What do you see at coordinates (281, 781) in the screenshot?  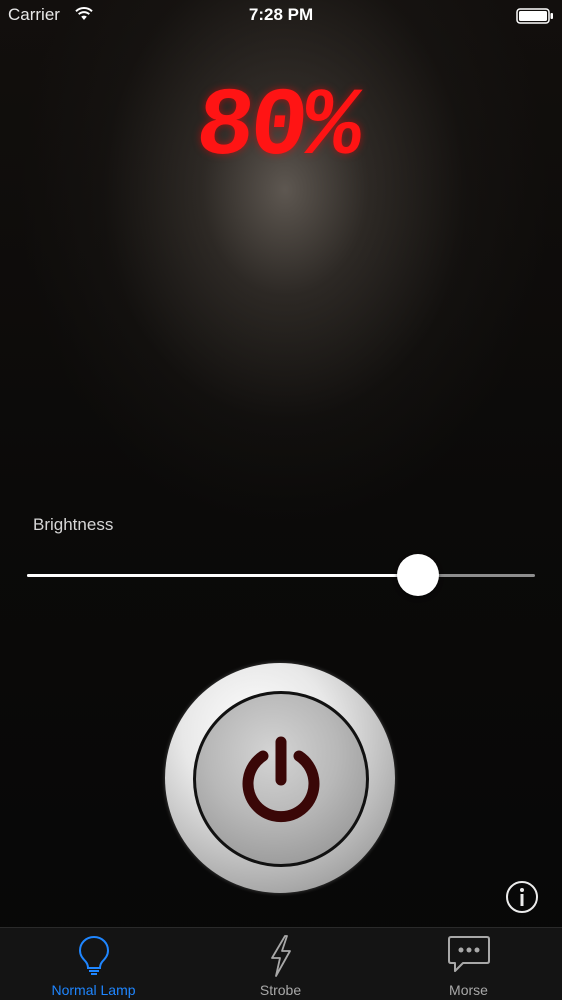 I see `power-icon` at bounding box center [281, 781].